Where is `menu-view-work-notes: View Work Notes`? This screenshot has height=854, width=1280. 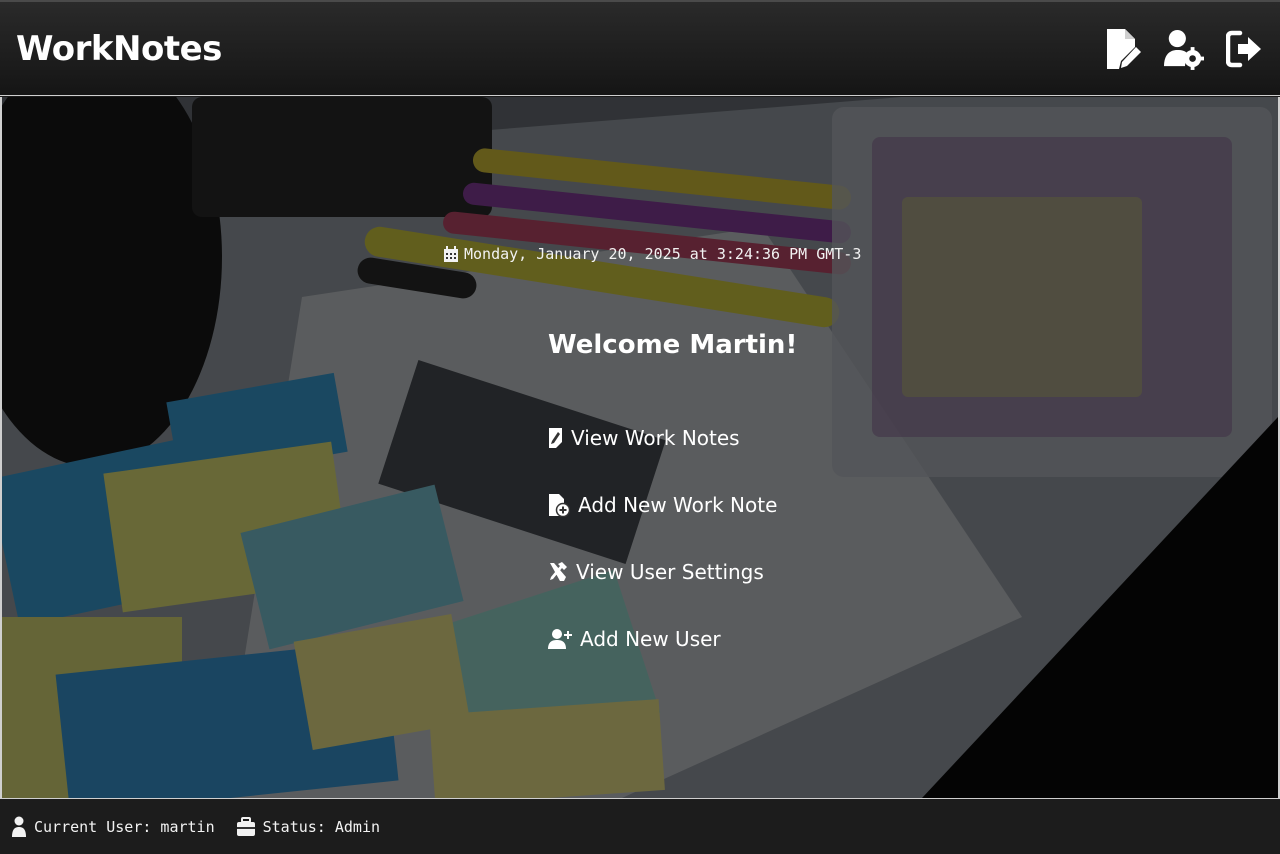
menu-view-work-notes: View Work Notes is located at coordinates (662, 438).